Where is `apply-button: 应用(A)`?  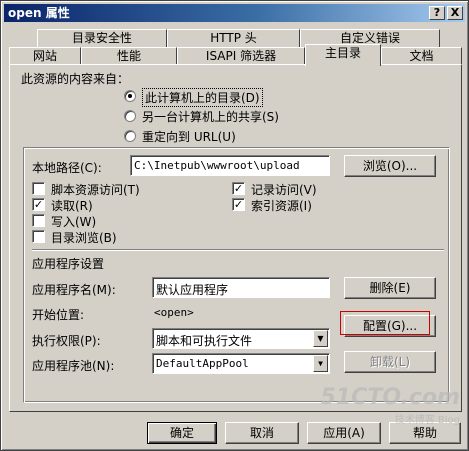
apply-button: 应用(A) is located at coordinates (344, 433).